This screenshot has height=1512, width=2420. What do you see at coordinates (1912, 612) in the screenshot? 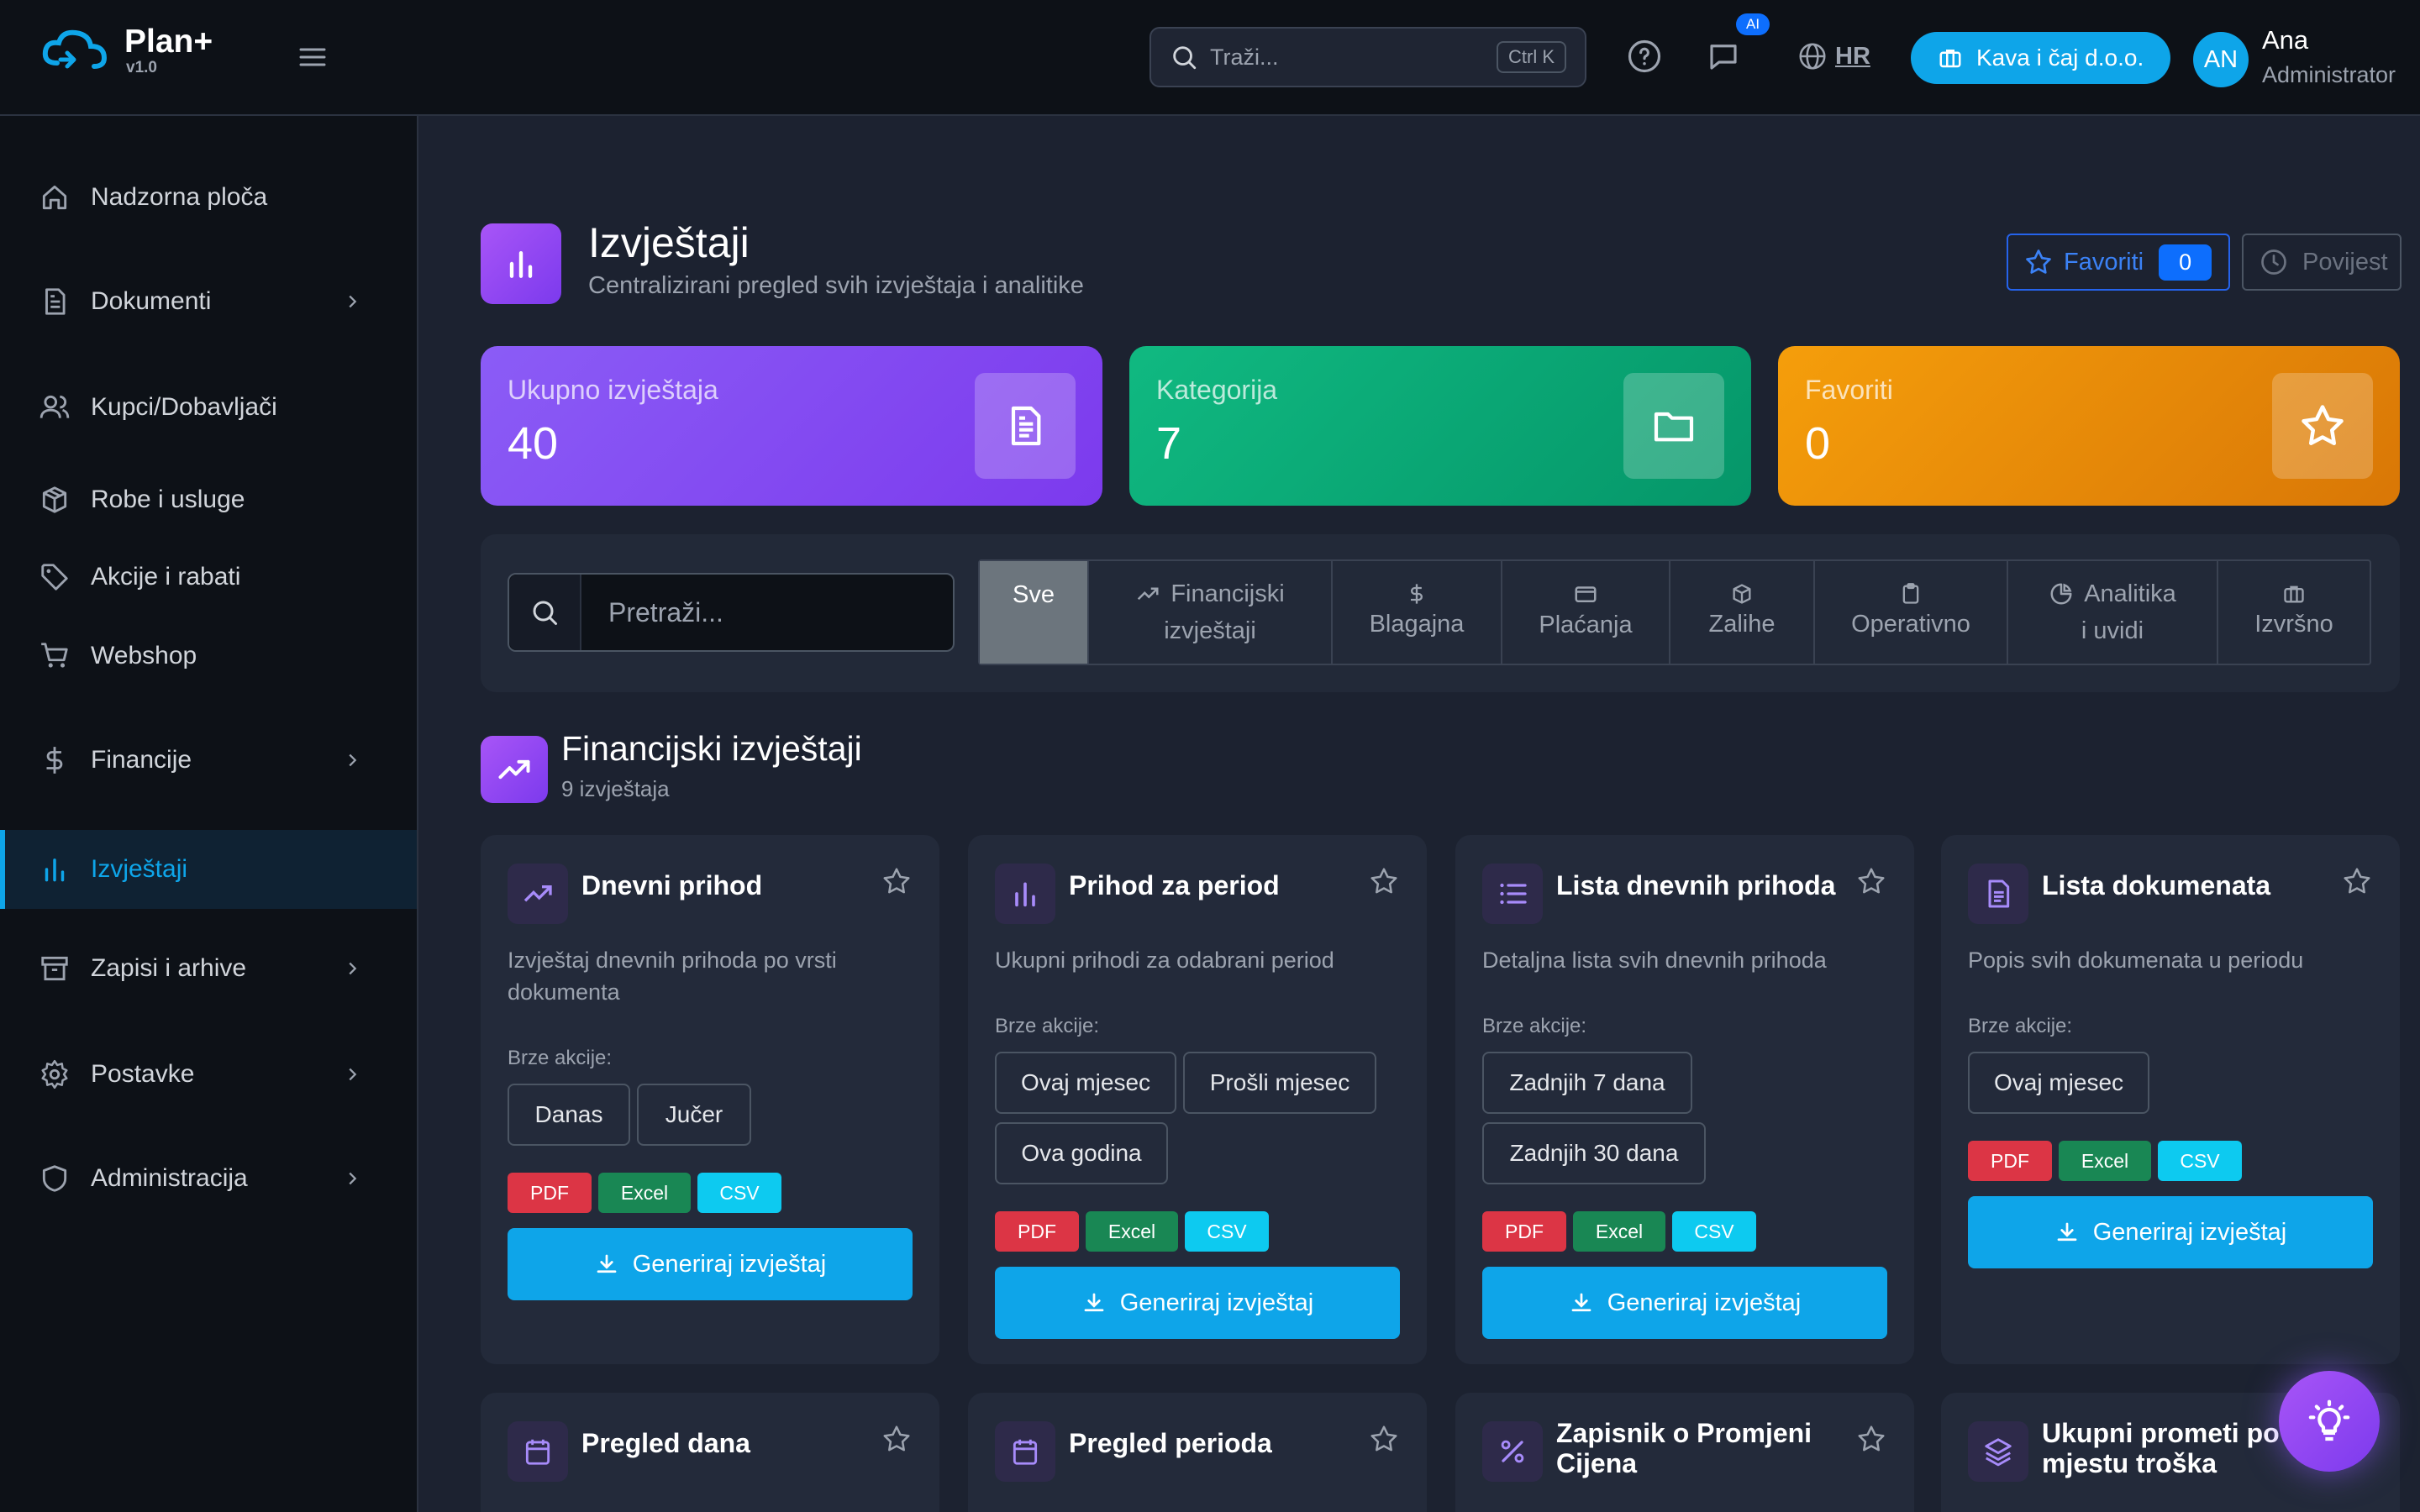
I see `tab-operativno: Operativno` at bounding box center [1912, 612].